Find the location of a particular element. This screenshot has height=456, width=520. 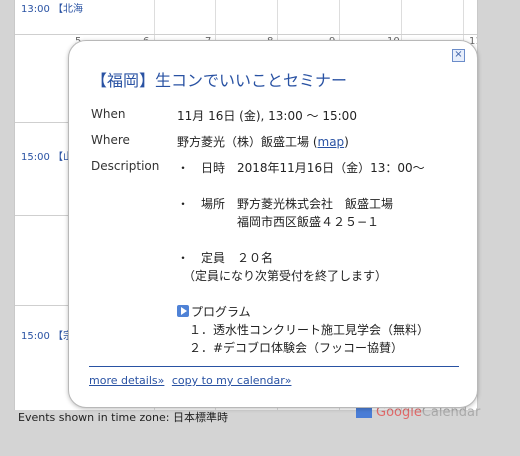

play-icon is located at coordinates (183, 311).